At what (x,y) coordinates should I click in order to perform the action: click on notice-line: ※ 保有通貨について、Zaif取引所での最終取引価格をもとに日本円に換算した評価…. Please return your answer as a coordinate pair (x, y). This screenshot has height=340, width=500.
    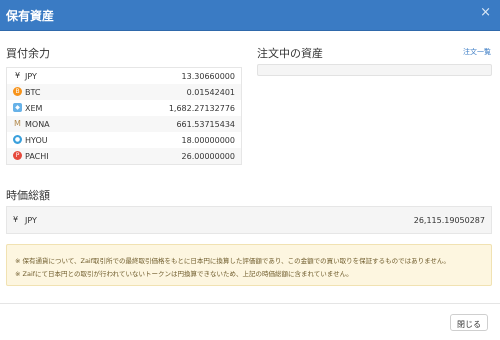
    Looking at the image, I should click on (232, 261).